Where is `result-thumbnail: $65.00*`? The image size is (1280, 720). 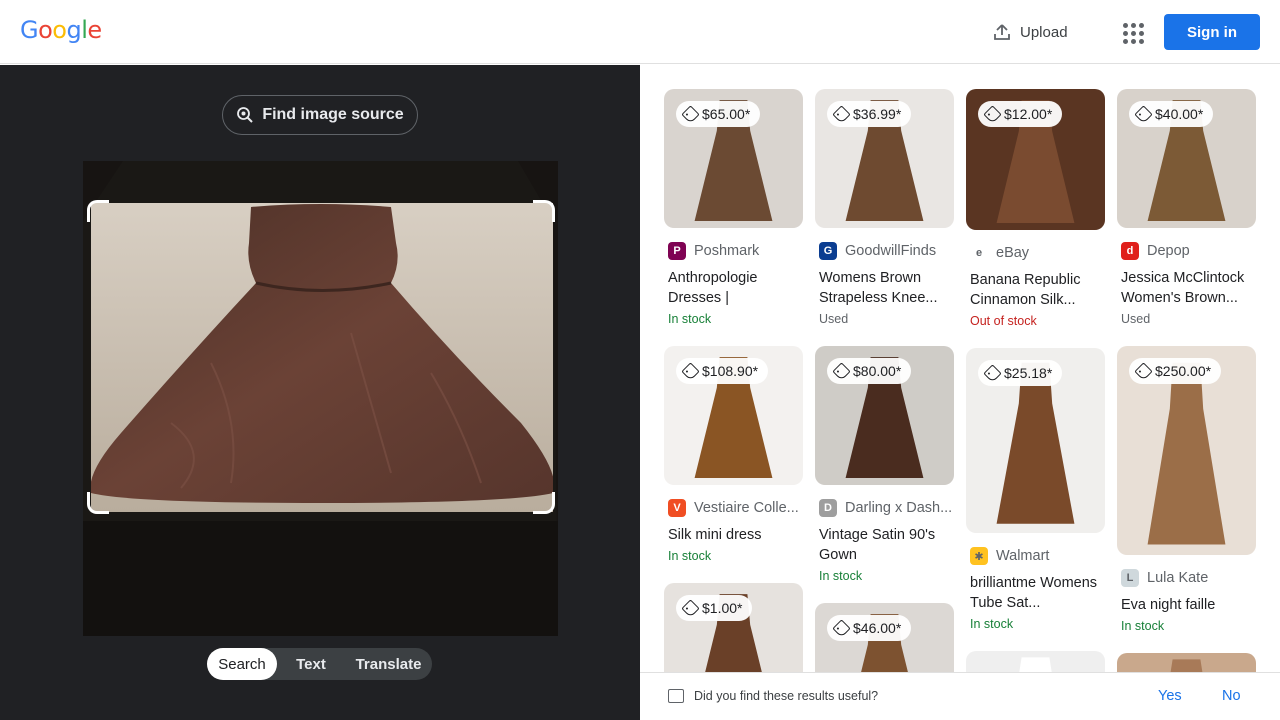
result-thumbnail: $65.00* is located at coordinates (733, 158).